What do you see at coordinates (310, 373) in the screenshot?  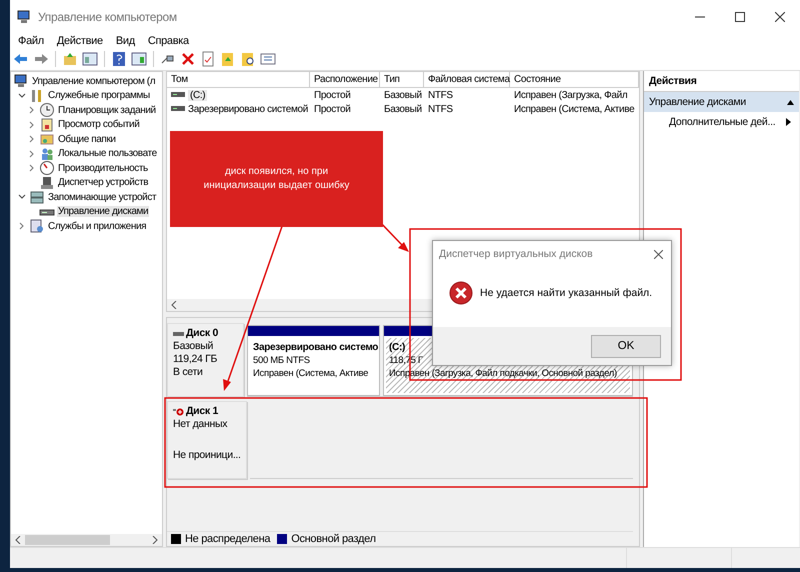 I see `partition-info: Исправен (Система, Активе` at bounding box center [310, 373].